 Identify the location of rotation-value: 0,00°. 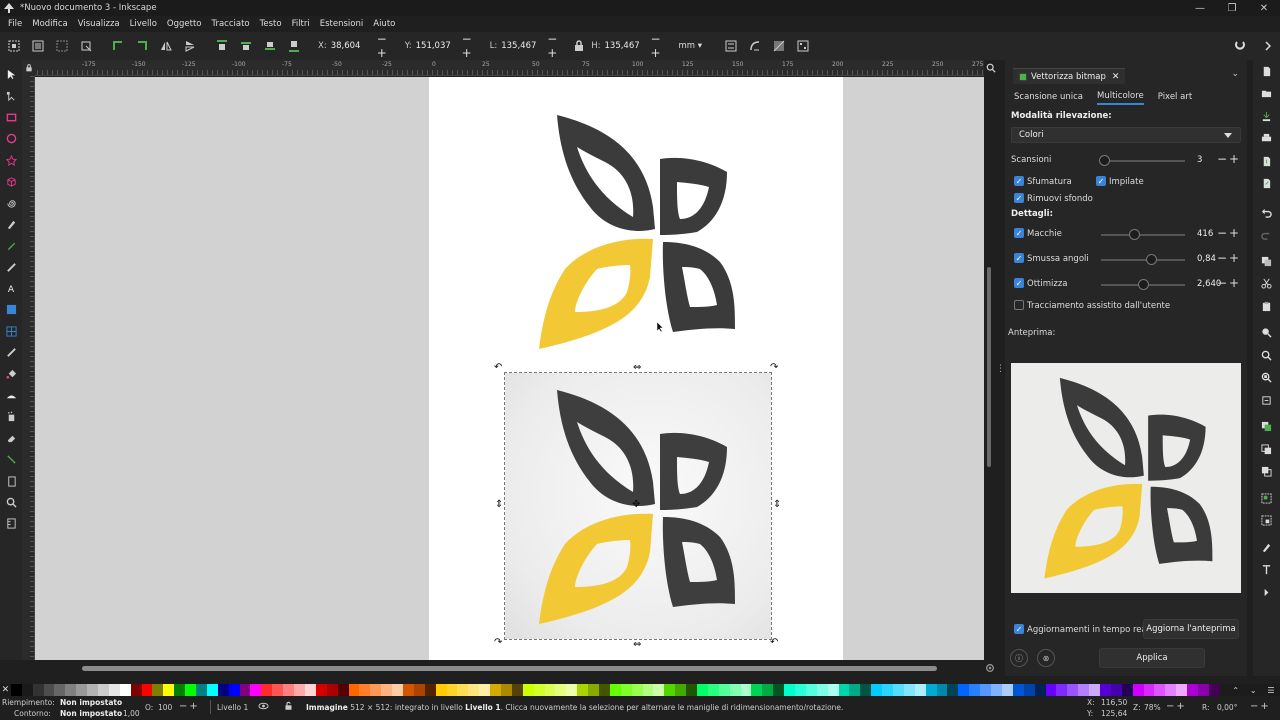
(1227, 707).